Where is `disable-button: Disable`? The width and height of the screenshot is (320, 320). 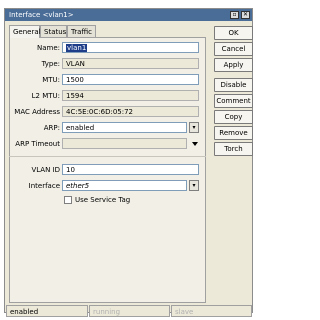 disable-button: Disable is located at coordinates (233, 85).